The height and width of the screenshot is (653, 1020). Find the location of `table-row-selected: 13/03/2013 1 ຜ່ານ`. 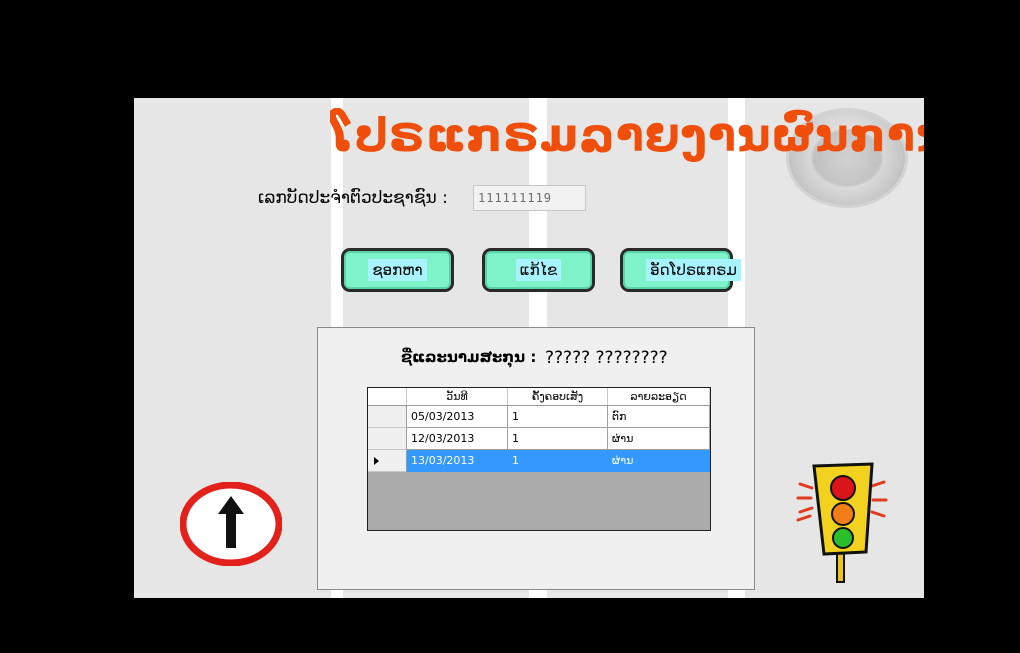

table-row-selected: 13/03/2013 1 ຜ່ານ is located at coordinates (539, 461).